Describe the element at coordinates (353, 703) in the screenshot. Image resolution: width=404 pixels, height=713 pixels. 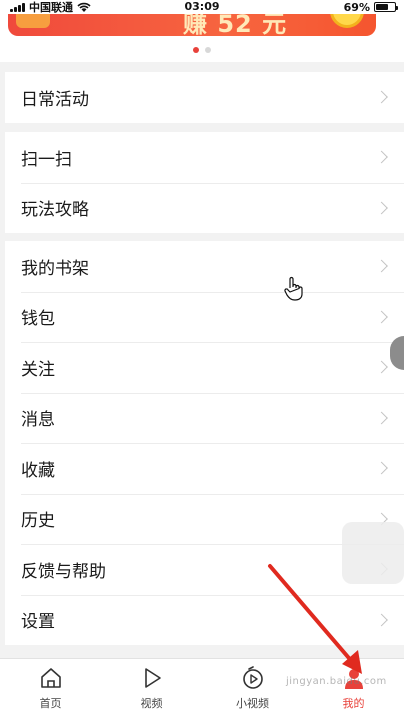
I see `tab-label: 我的` at that location.